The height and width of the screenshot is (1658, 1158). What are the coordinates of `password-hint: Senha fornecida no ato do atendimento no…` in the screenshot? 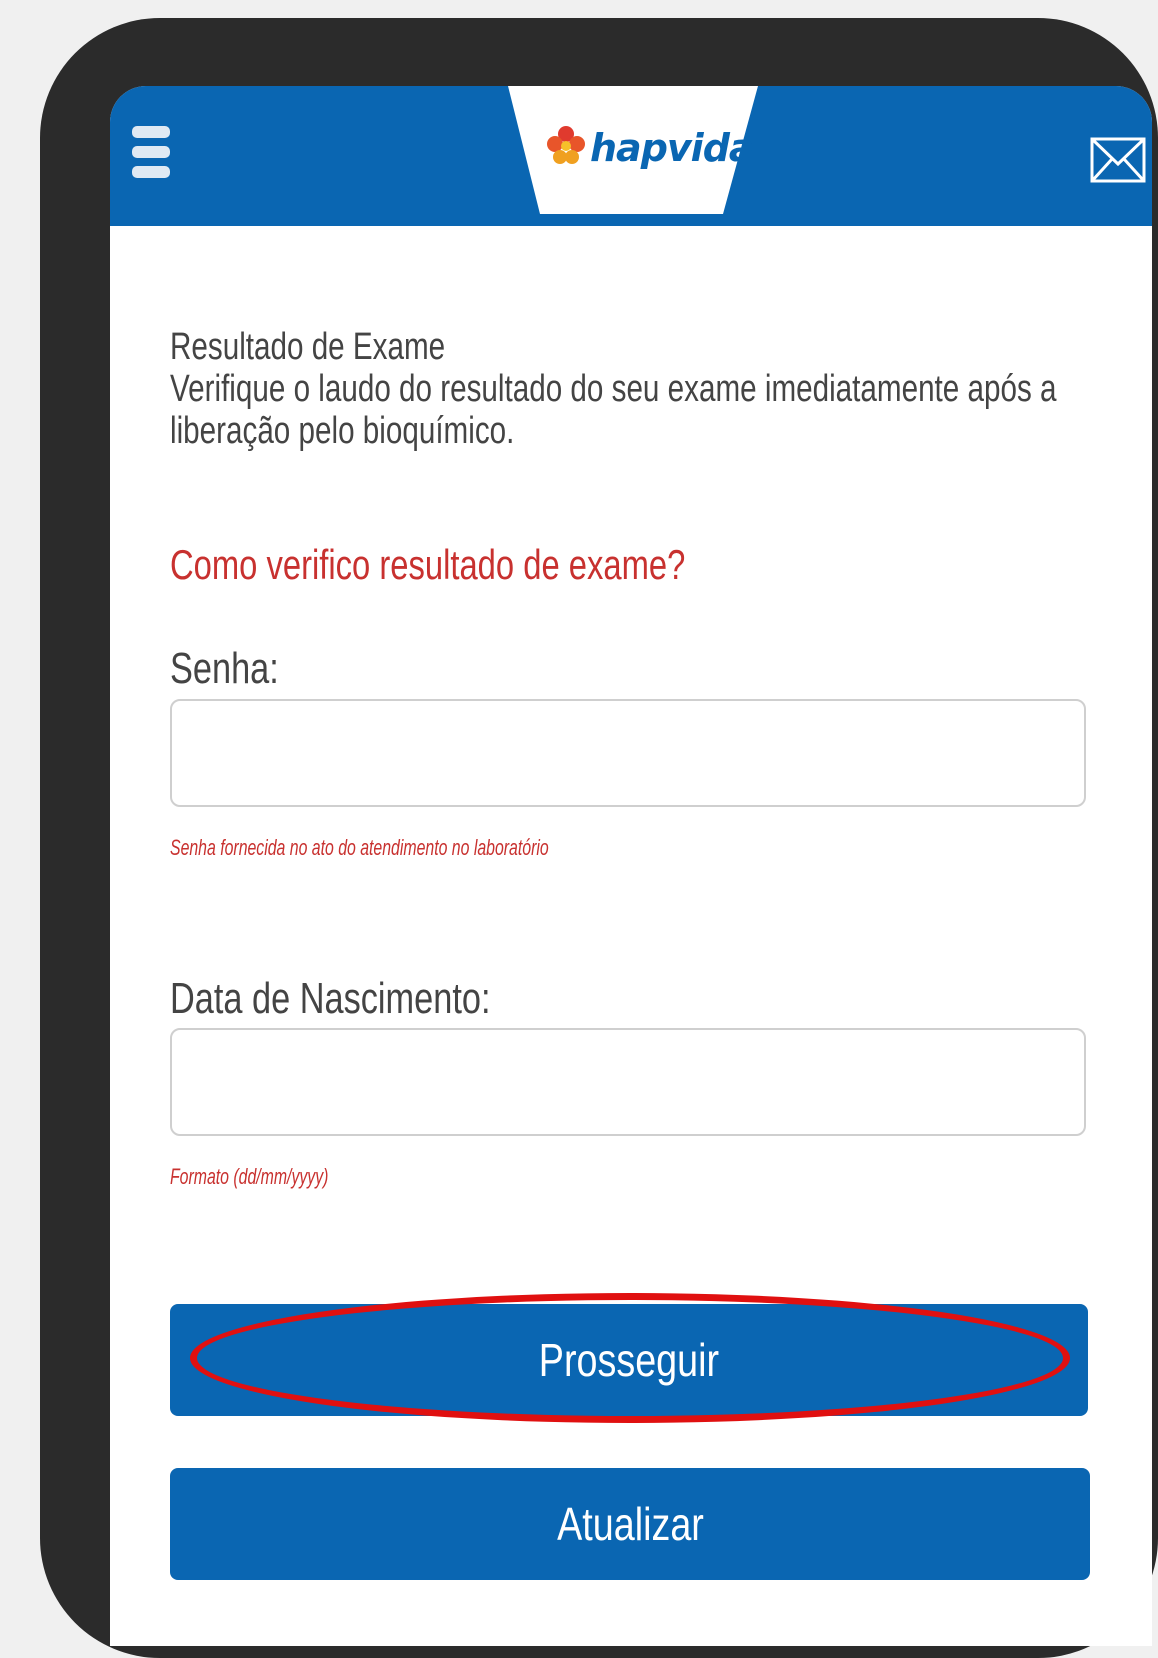 It's located at (359, 847).